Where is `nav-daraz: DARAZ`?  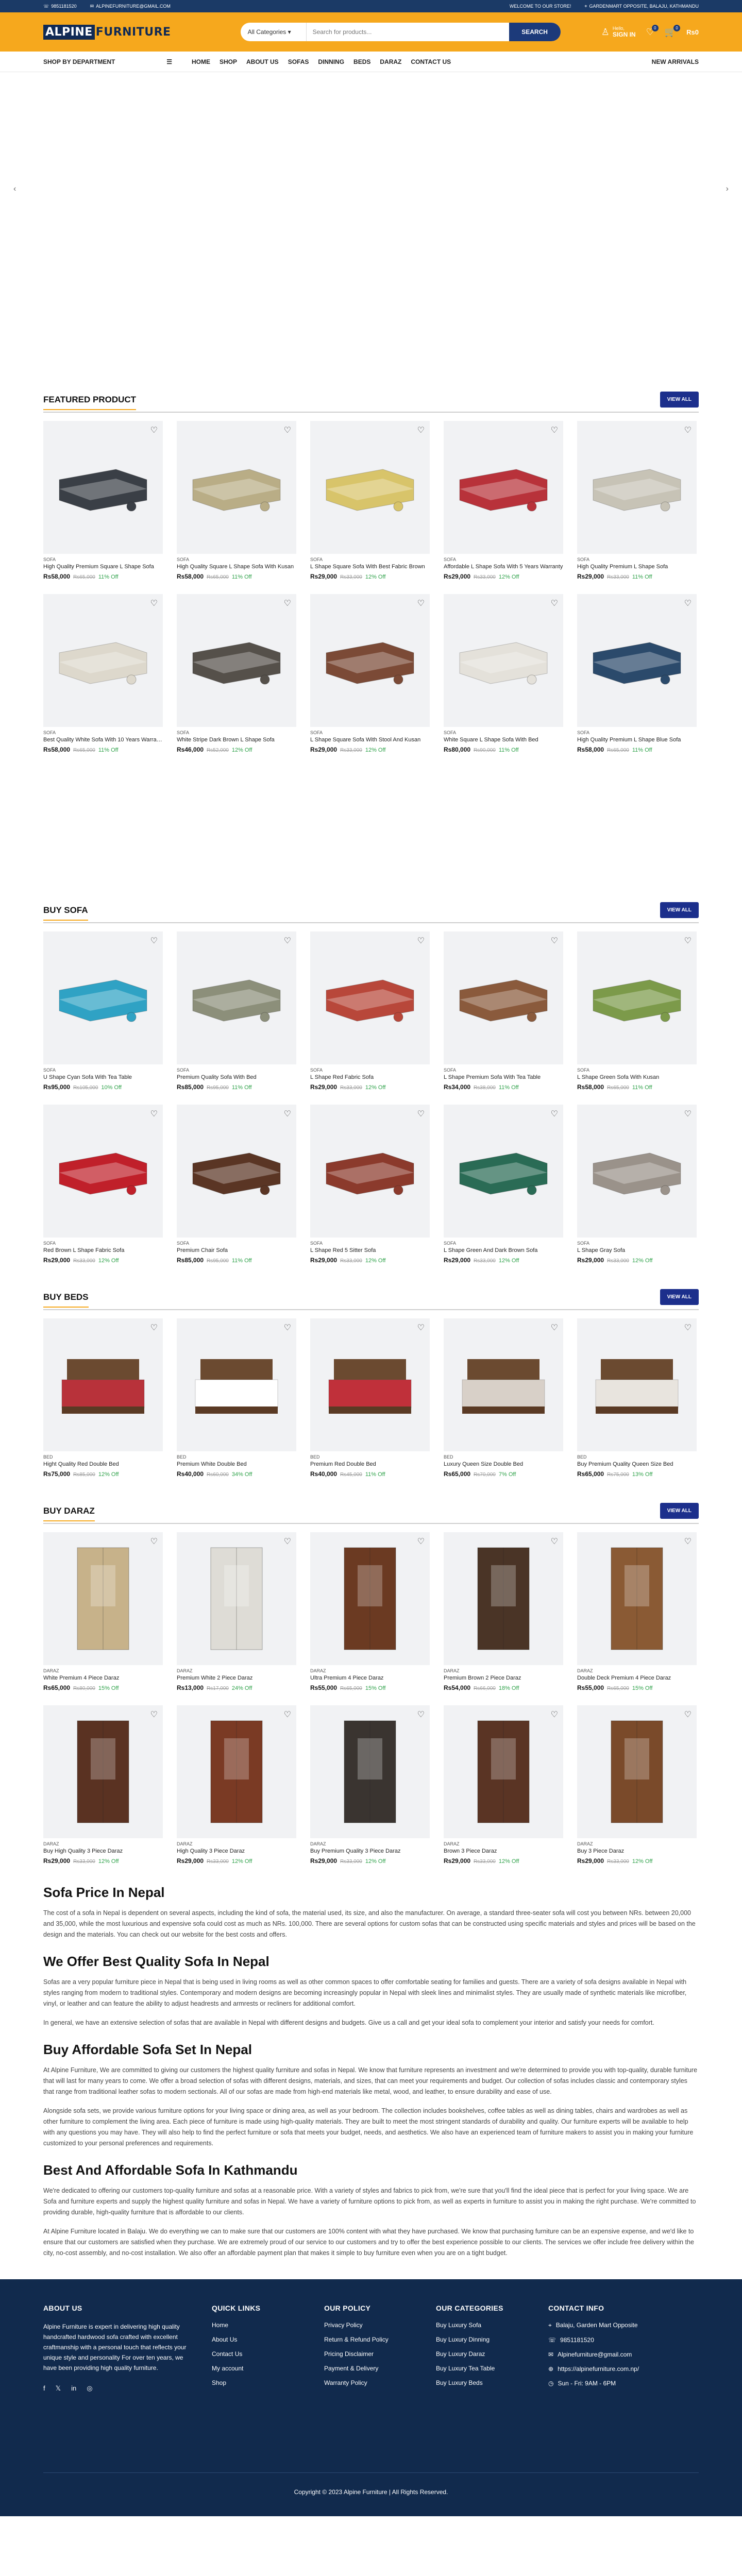 nav-daraz: DARAZ is located at coordinates (390, 61).